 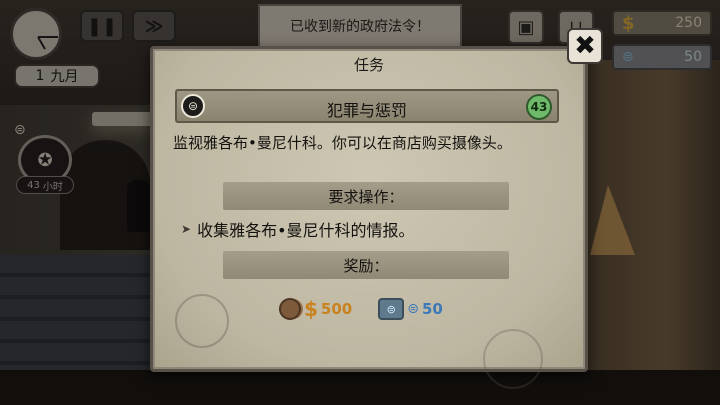 I want to click on reputation-symbol-icon: ⊜, so click(x=413, y=309).